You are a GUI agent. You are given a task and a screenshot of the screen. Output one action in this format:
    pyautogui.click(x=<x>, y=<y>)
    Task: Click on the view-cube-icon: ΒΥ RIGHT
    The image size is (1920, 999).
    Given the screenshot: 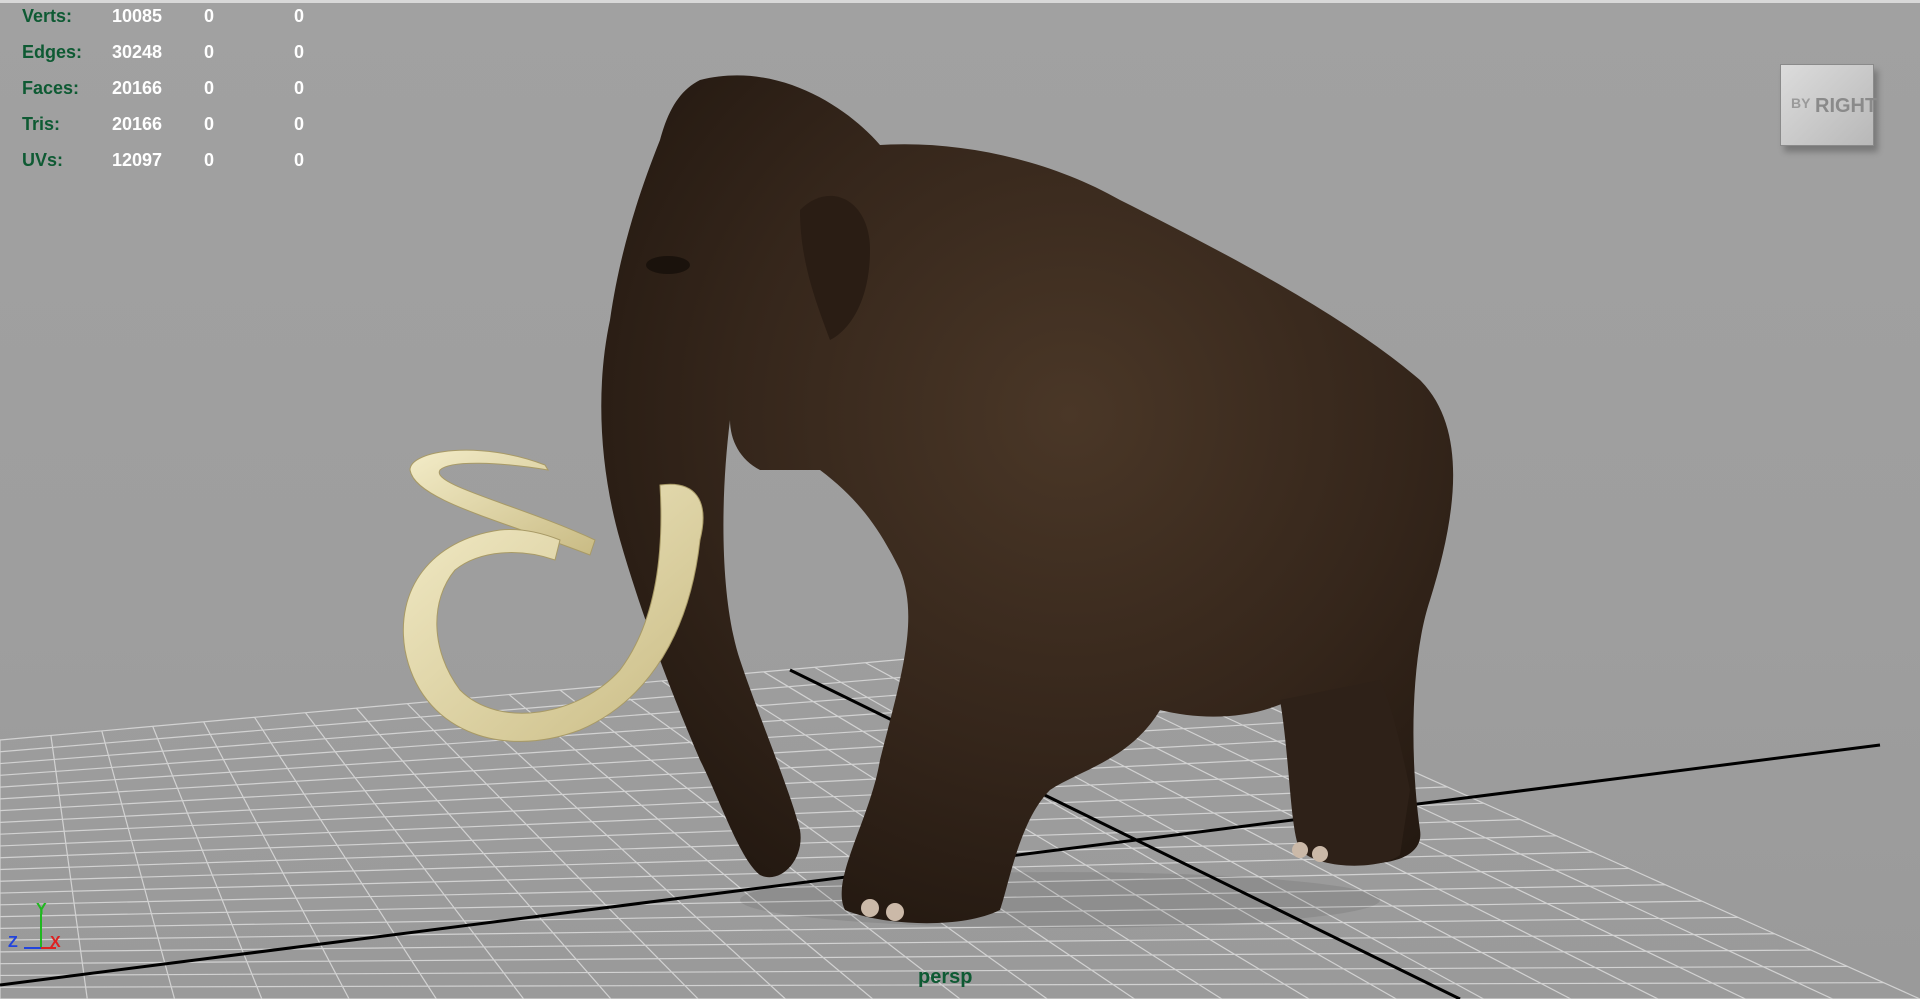 What is the action you would take?
    pyautogui.click(x=1826, y=105)
    